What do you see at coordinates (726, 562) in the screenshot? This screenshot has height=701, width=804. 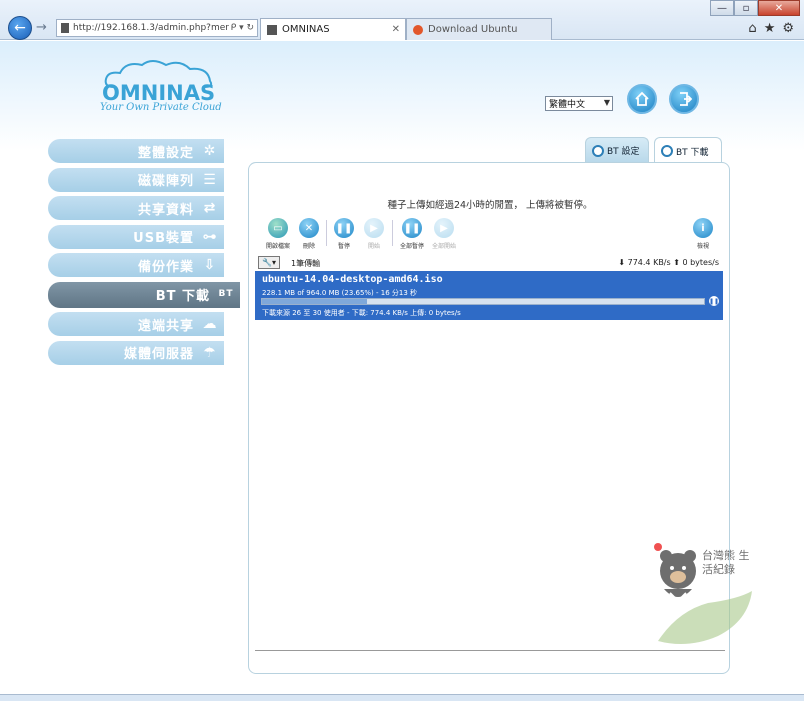 I see `watermark-text: 台灣熊 生活紀錄` at bounding box center [726, 562].